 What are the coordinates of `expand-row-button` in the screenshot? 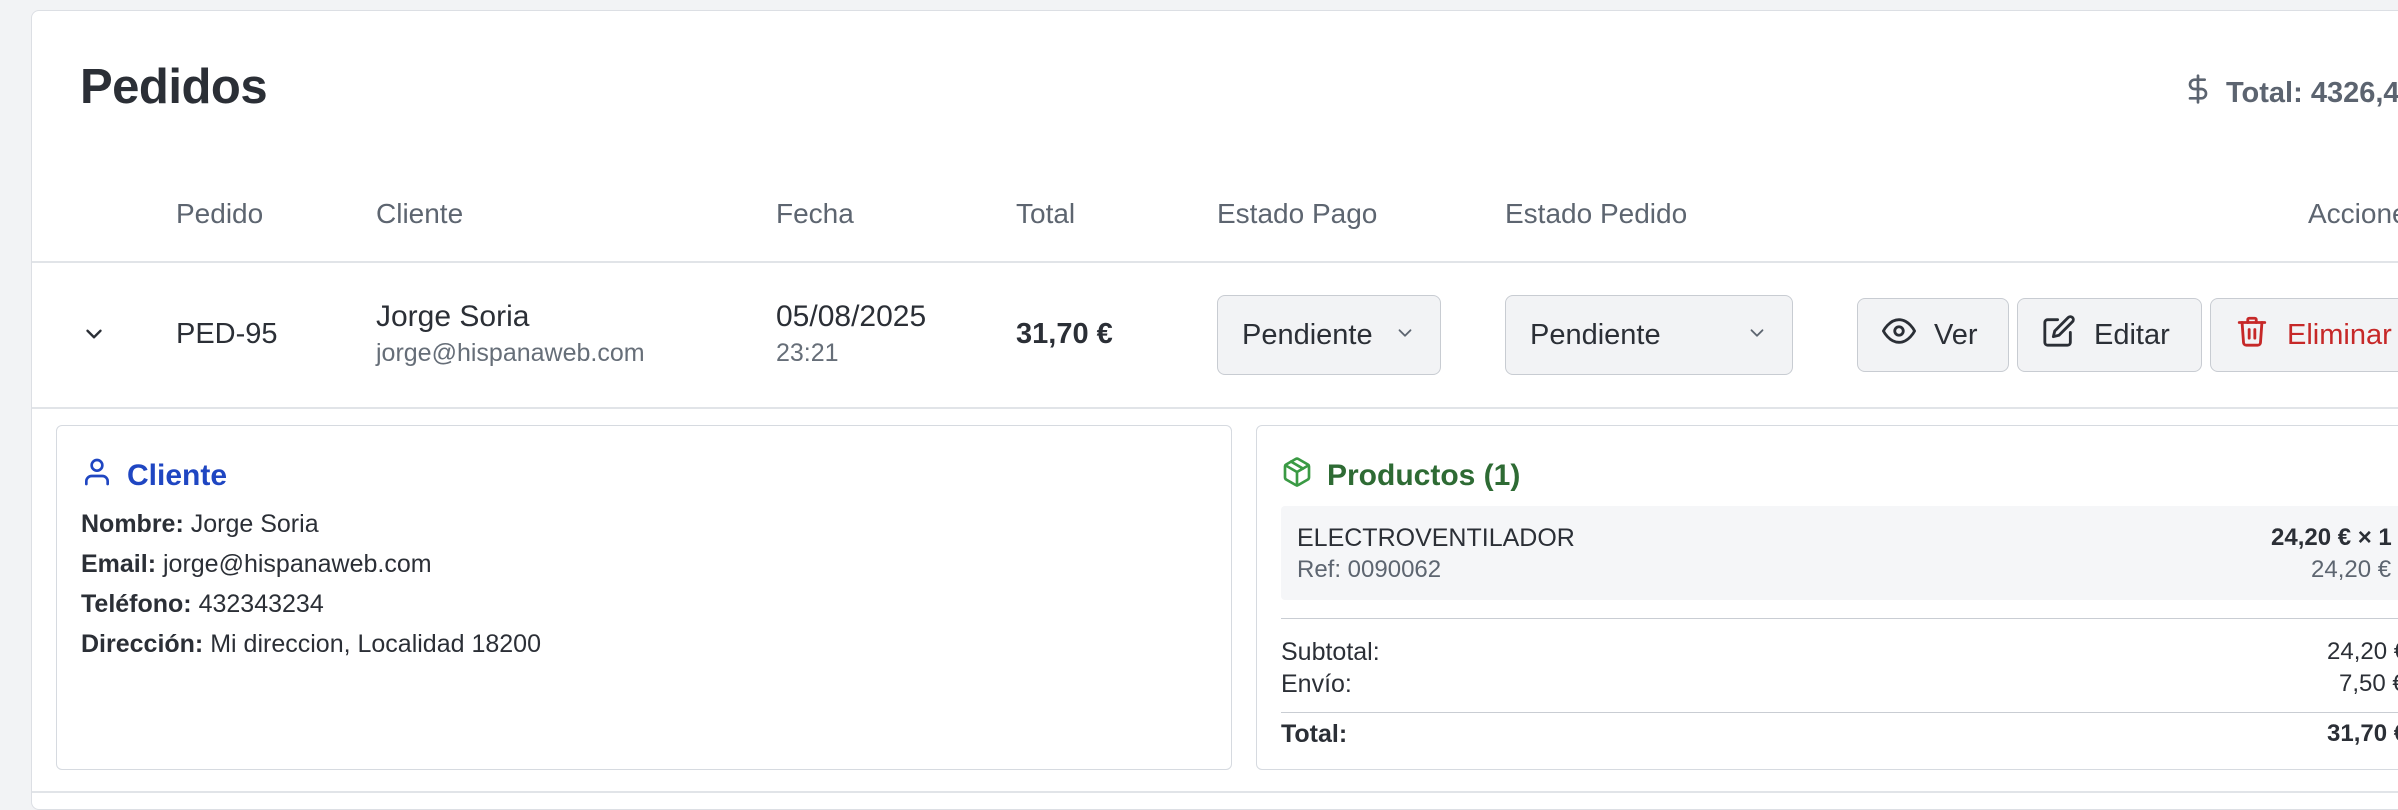 It's located at (94, 336).